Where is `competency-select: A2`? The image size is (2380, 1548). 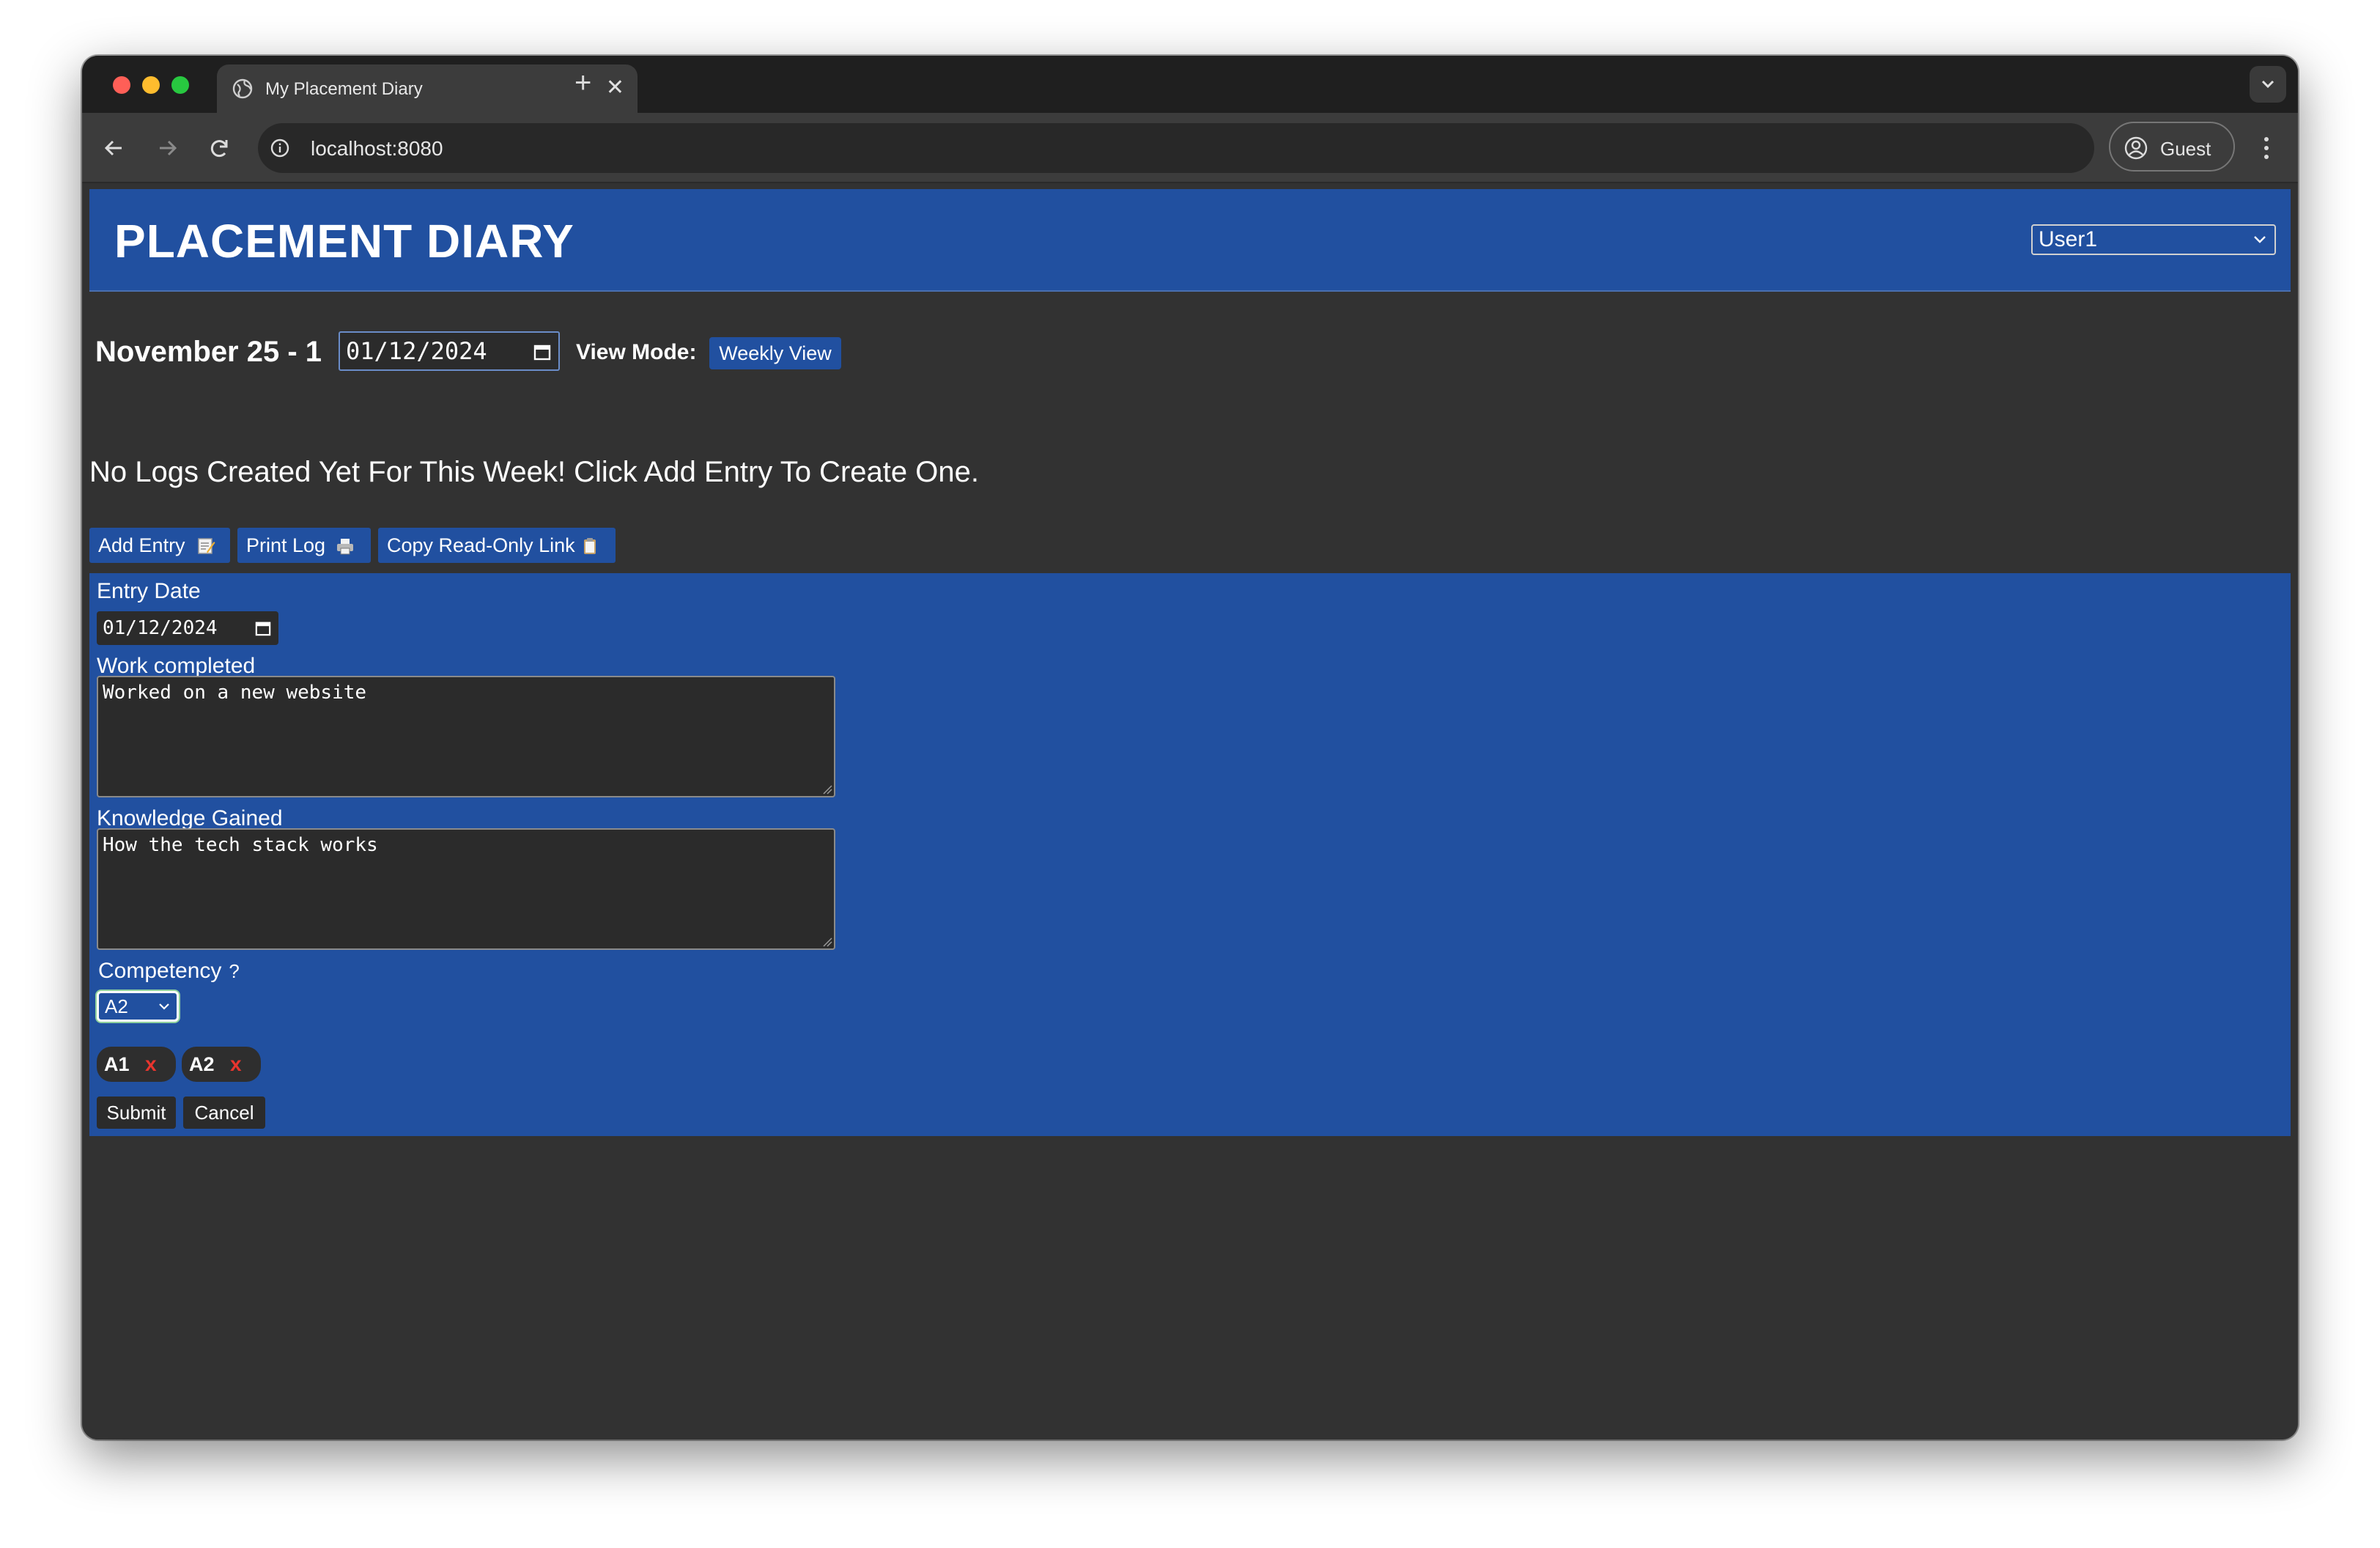 competency-select: A2 is located at coordinates (138, 1006).